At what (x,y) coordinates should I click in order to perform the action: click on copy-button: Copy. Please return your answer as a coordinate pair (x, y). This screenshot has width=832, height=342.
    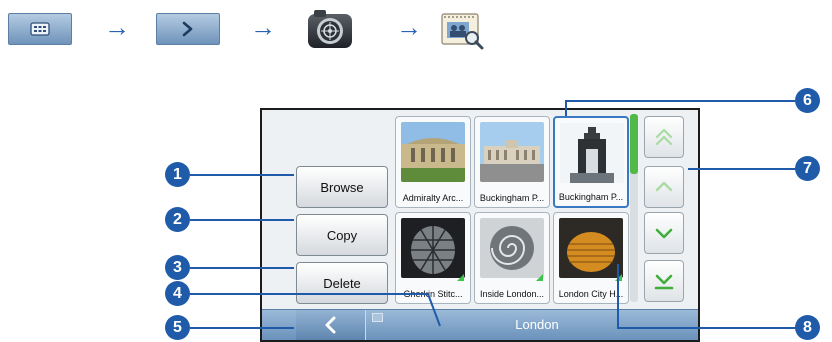
    Looking at the image, I should click on (342, 235).